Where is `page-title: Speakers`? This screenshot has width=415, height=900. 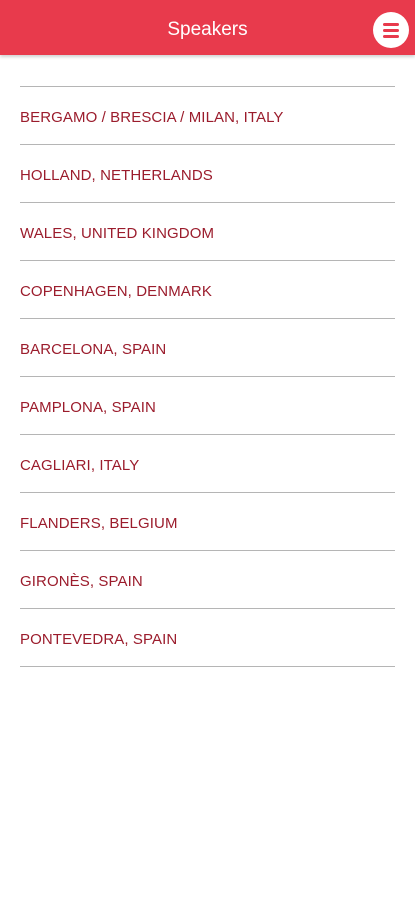
page-title: Speakers is located at coordinates (207, 29).